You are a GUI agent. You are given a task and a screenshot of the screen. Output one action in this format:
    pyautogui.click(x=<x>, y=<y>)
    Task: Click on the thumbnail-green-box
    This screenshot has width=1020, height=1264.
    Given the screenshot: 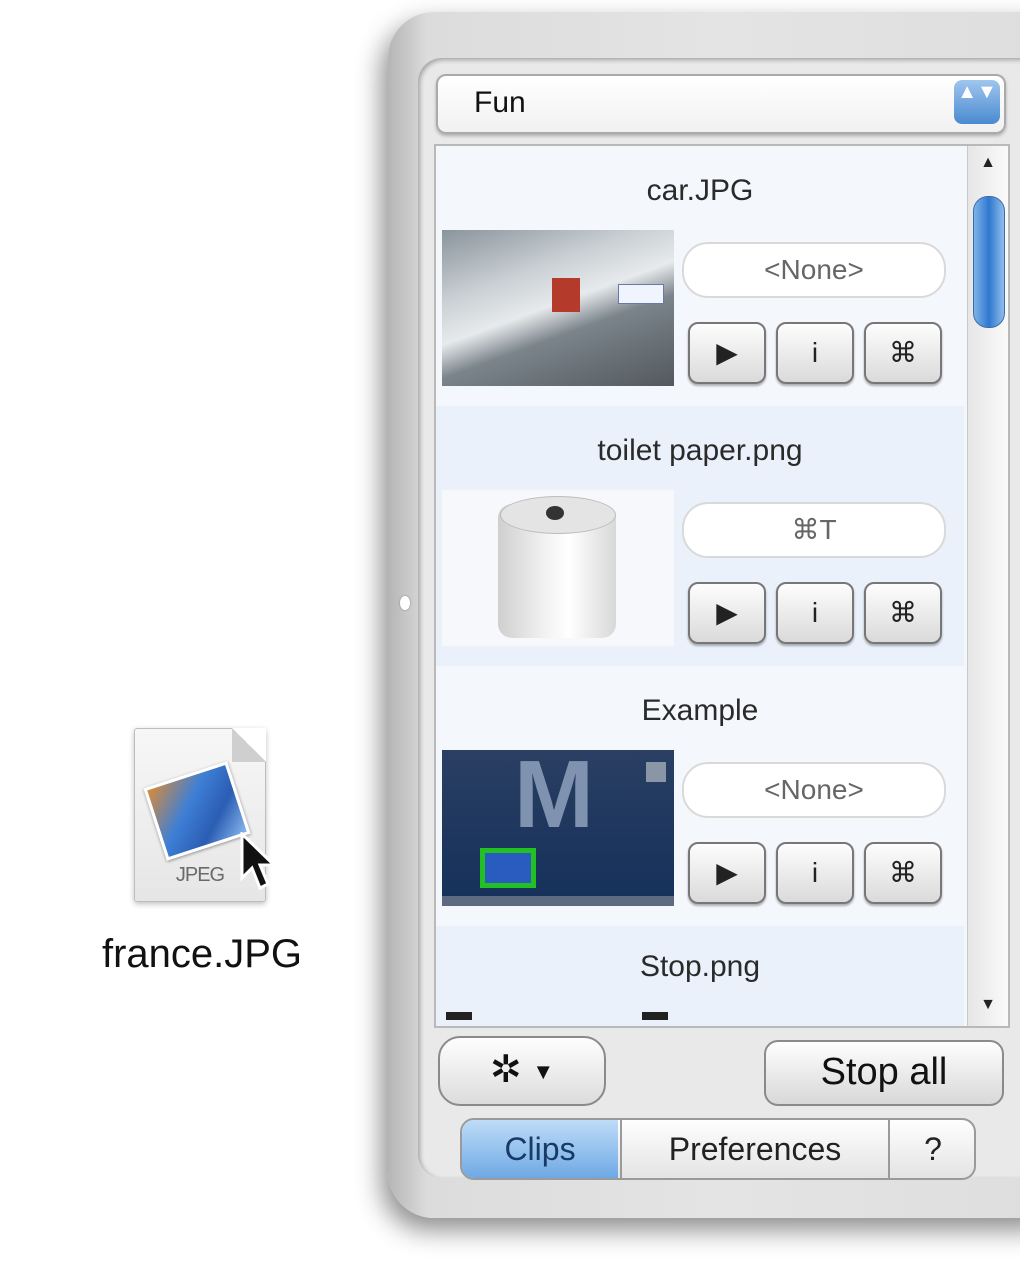 What is the action you would take?
    pyautogui.click(x=508, y=868)
    